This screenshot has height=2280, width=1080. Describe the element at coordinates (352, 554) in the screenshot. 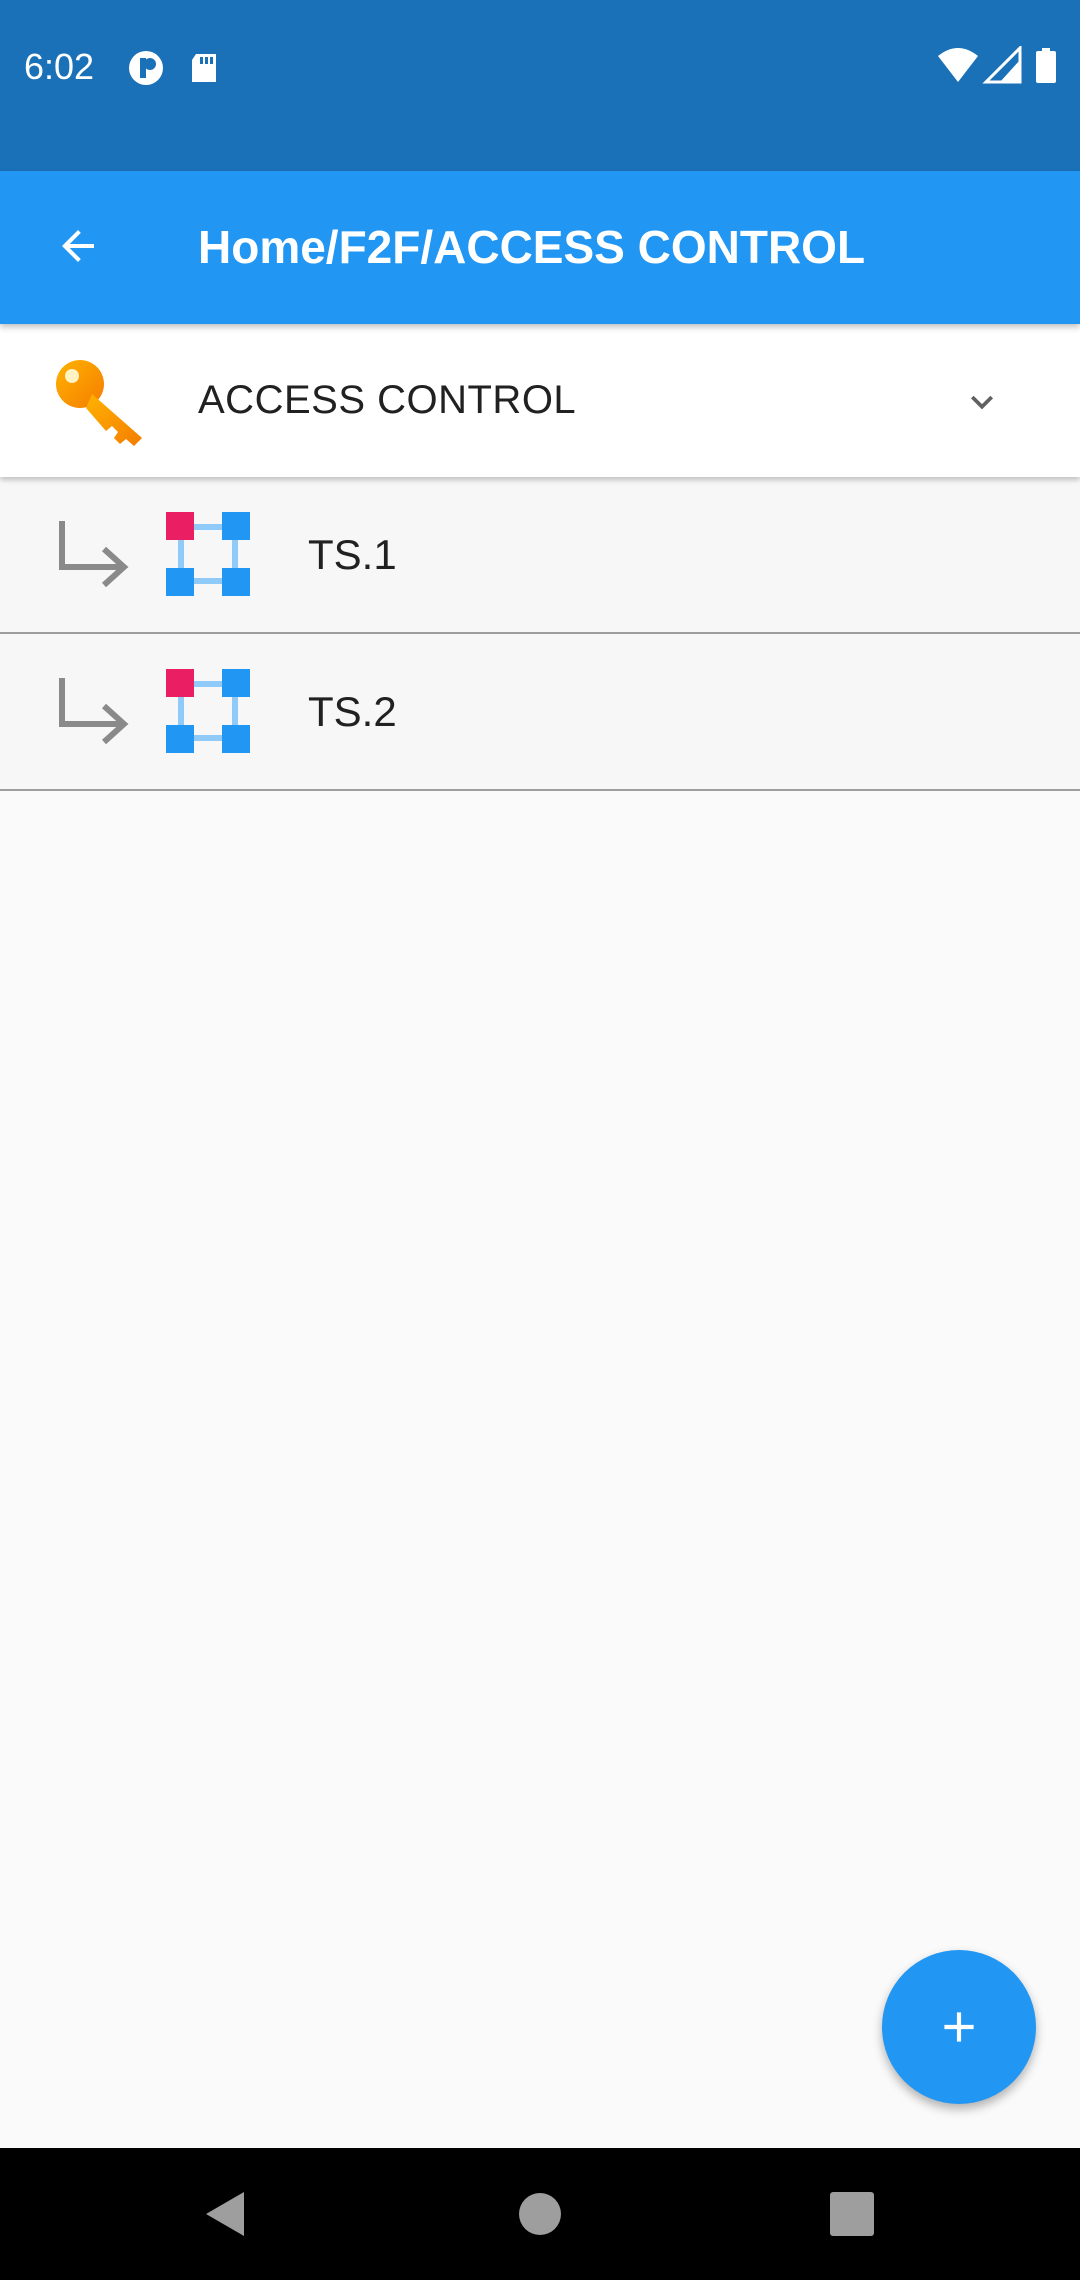

I see `item-label: TS.1` at that location.